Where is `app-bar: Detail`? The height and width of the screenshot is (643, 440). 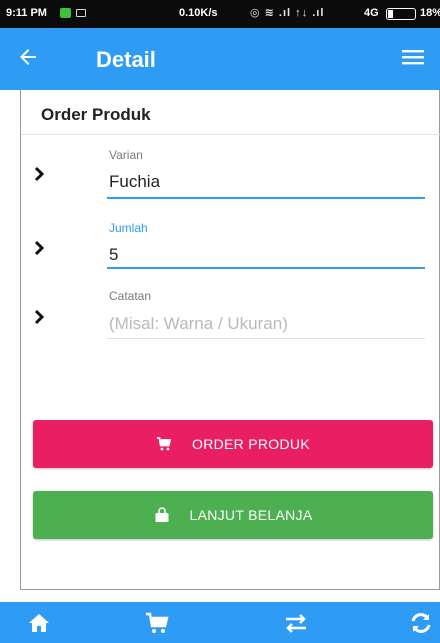 app-bar: Detail is located at coordinates (220, 59).